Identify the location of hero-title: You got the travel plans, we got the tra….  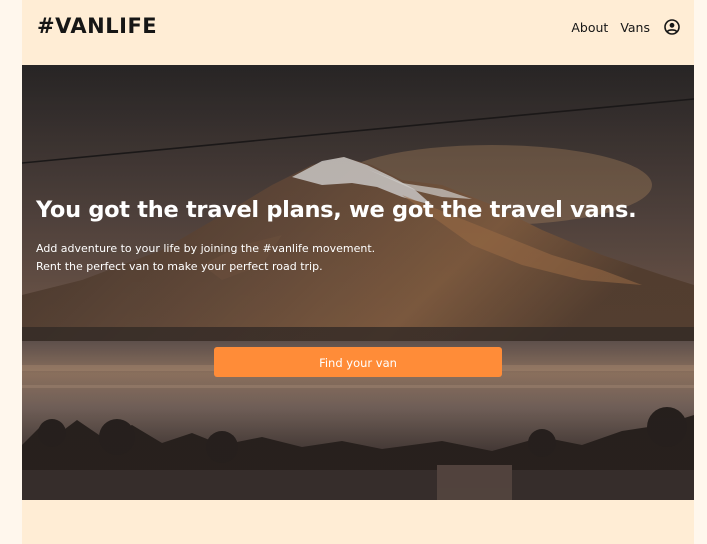
(336, 210).